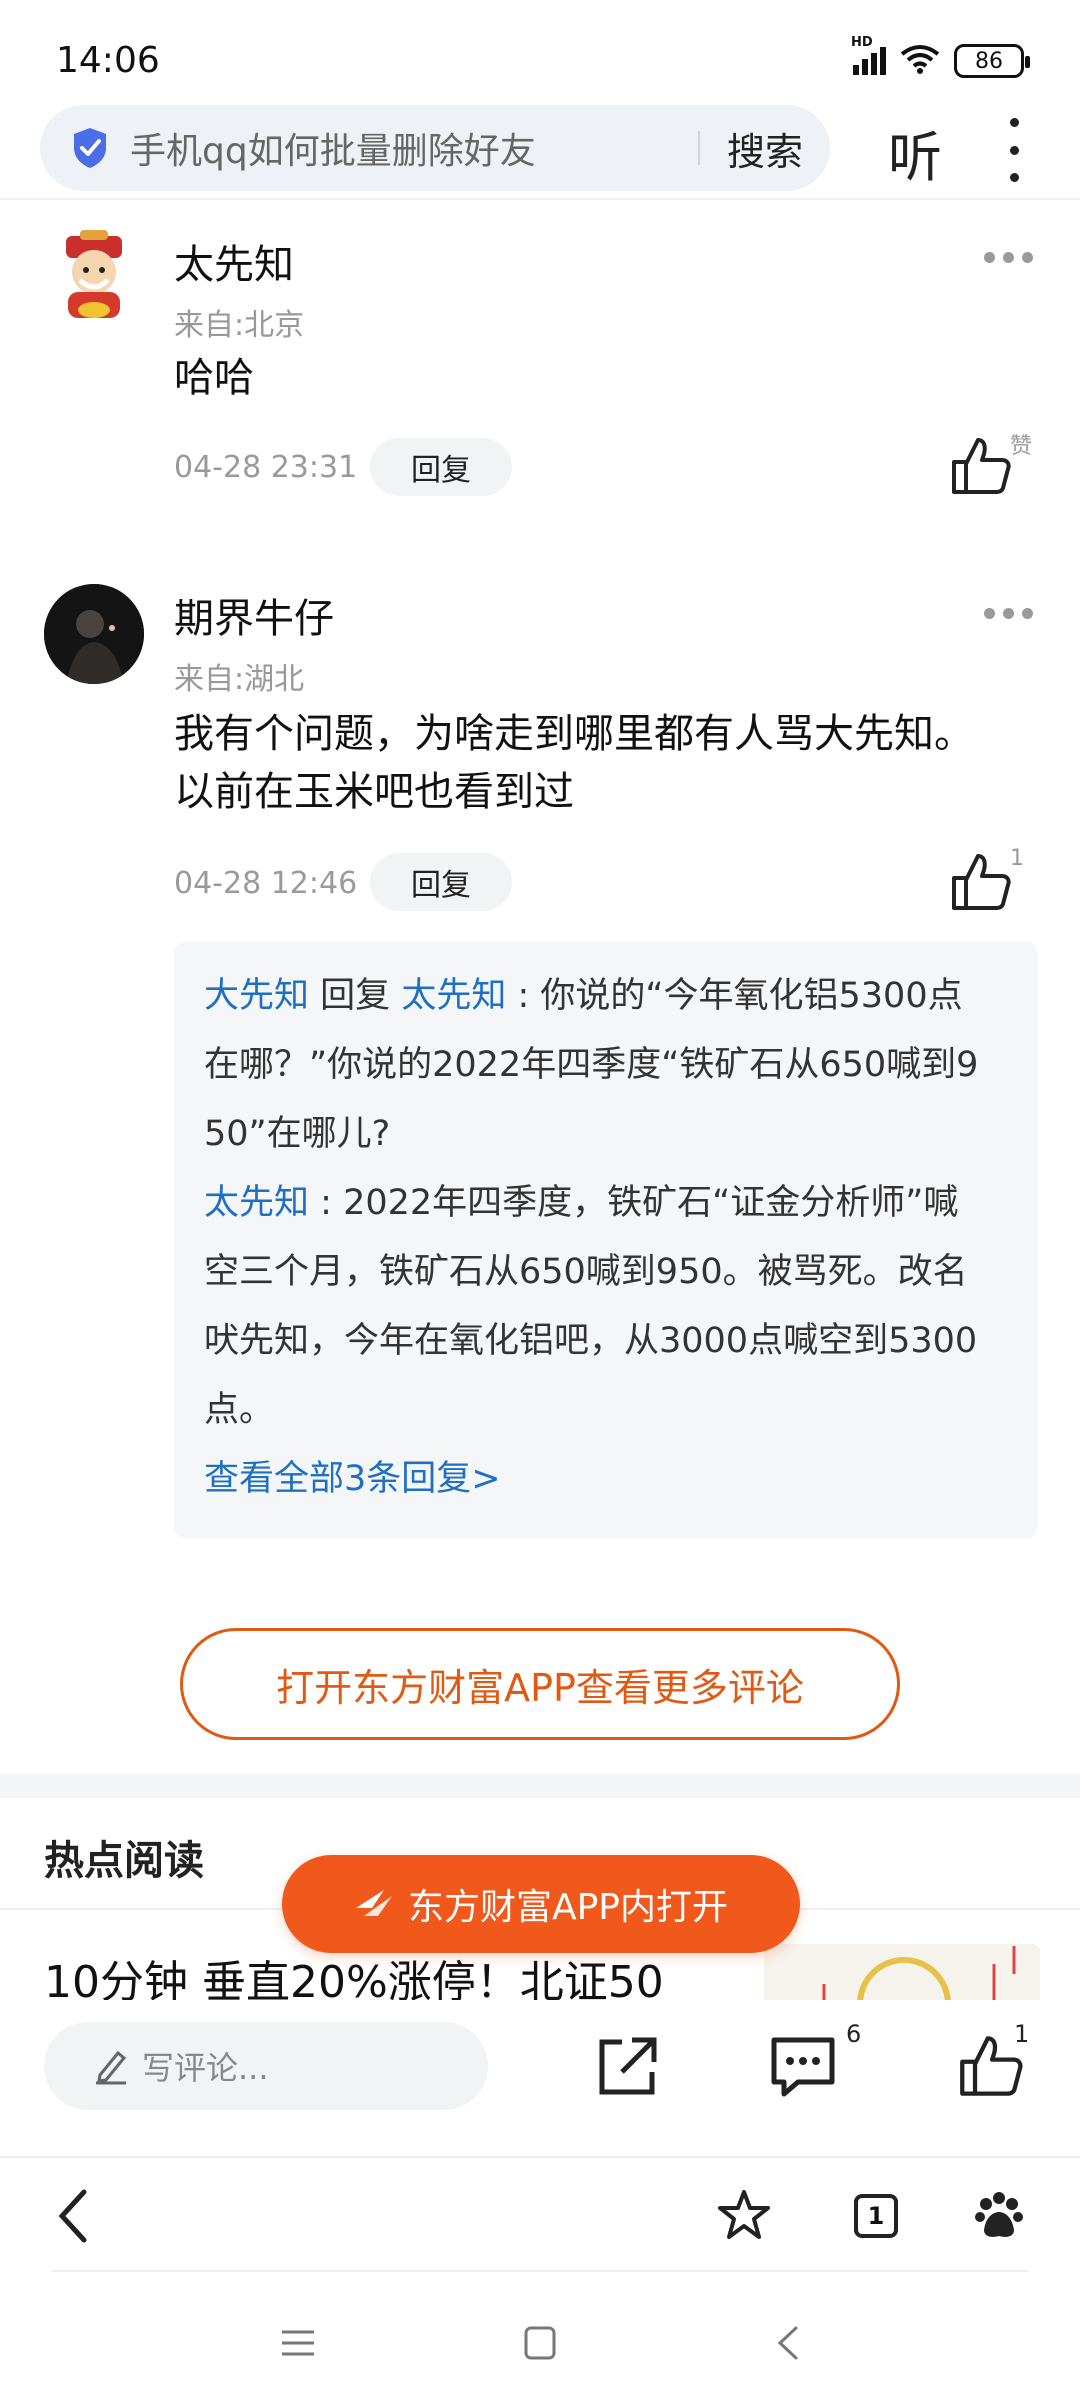 The height and width of the screenshot is (2400, 1080). Describe the element at coordinates (1021, 446) in the screenshot. I see `like-label: 赞` at that location.